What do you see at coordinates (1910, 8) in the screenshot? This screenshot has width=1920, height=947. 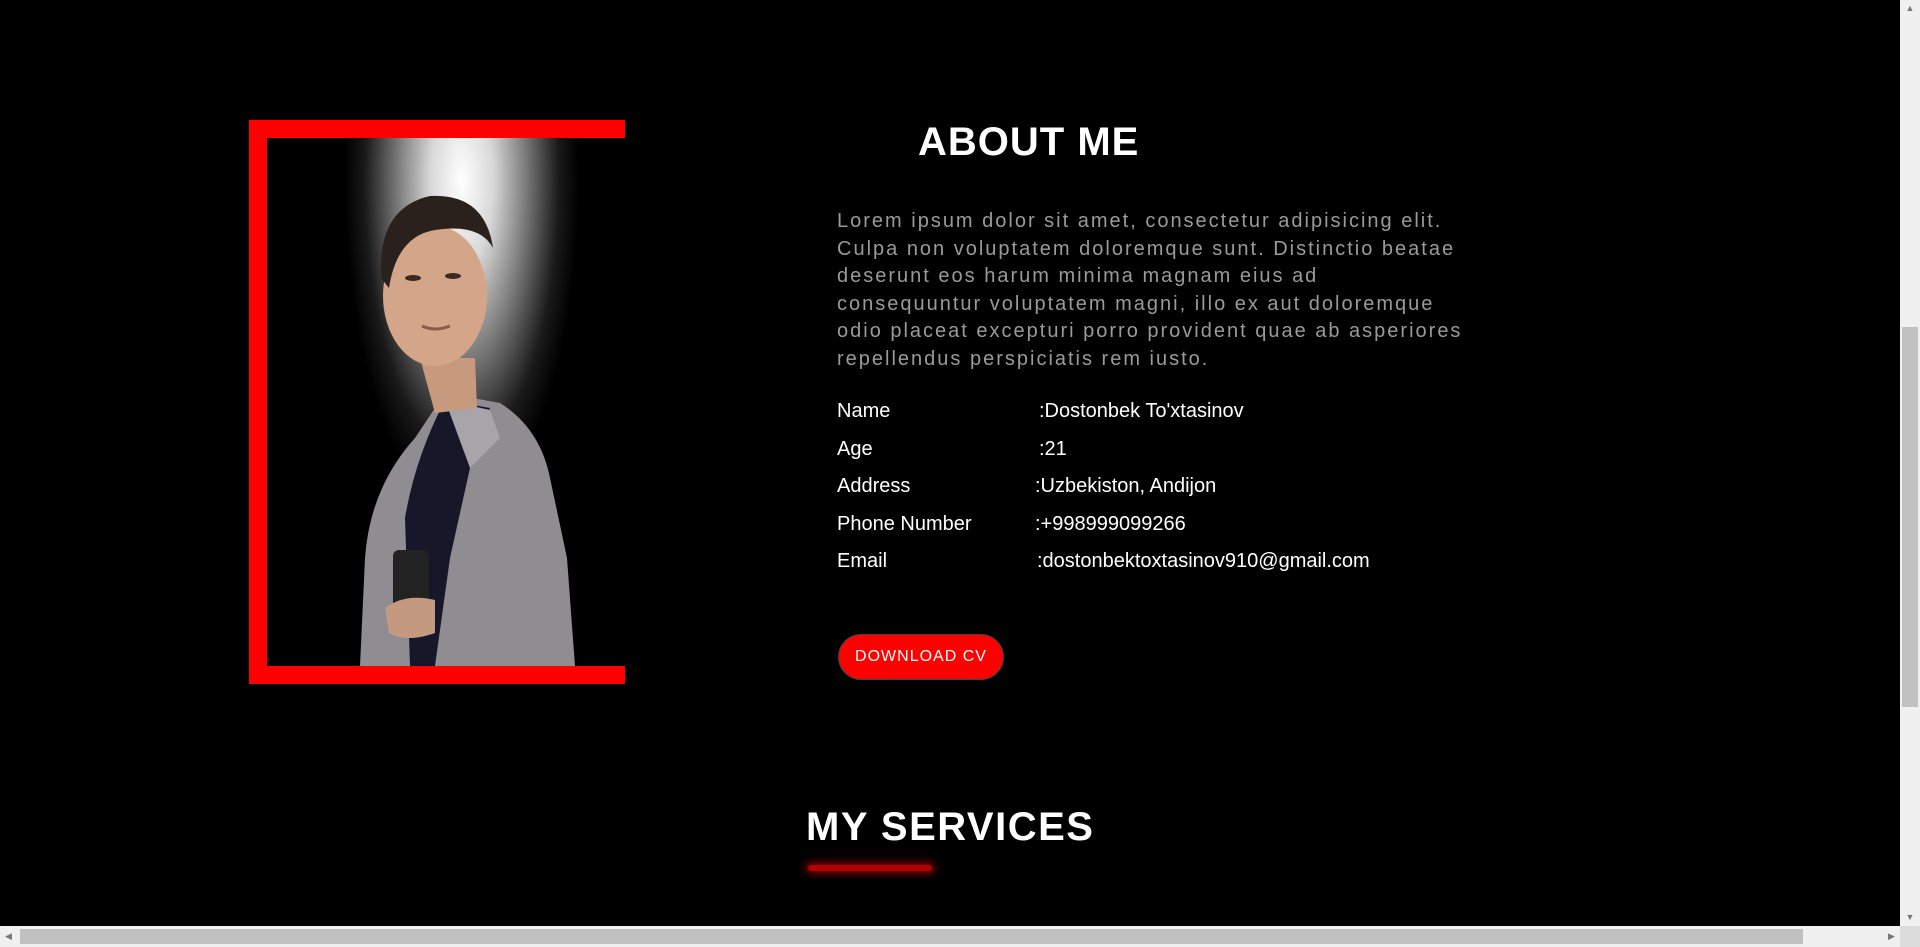 I see `scroll-up-arrow-icon: ▲` at bounding box center [1910, 8].